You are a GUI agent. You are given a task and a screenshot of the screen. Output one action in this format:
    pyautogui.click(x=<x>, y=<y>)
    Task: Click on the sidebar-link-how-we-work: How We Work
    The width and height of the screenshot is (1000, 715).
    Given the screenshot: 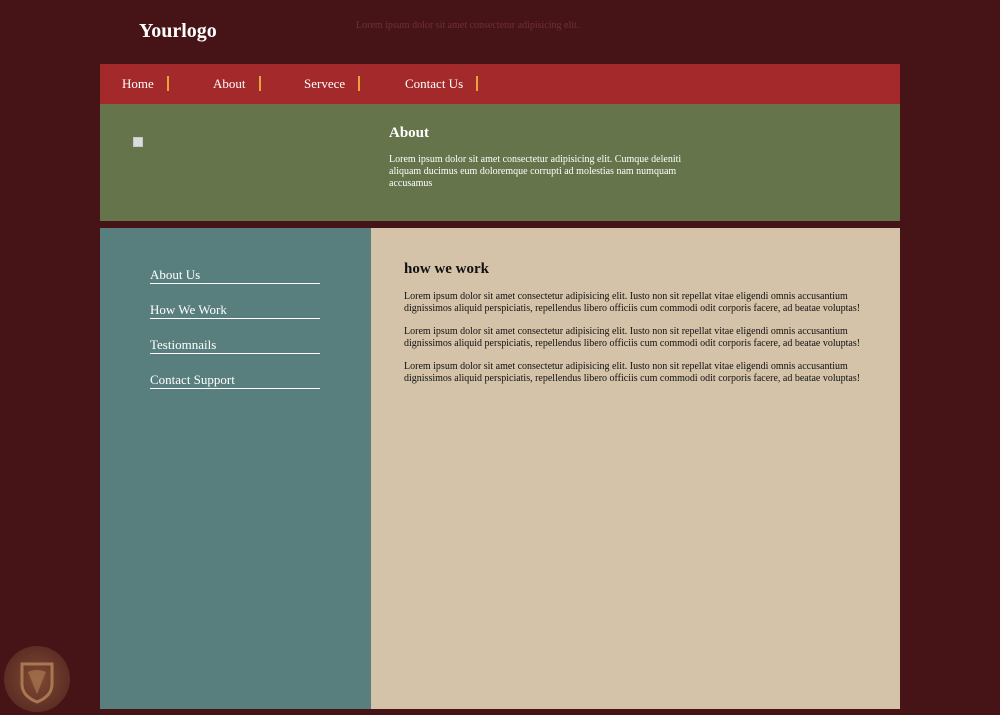 What is the action you would take?
    pyautogui.click(x=235, y=310)
    